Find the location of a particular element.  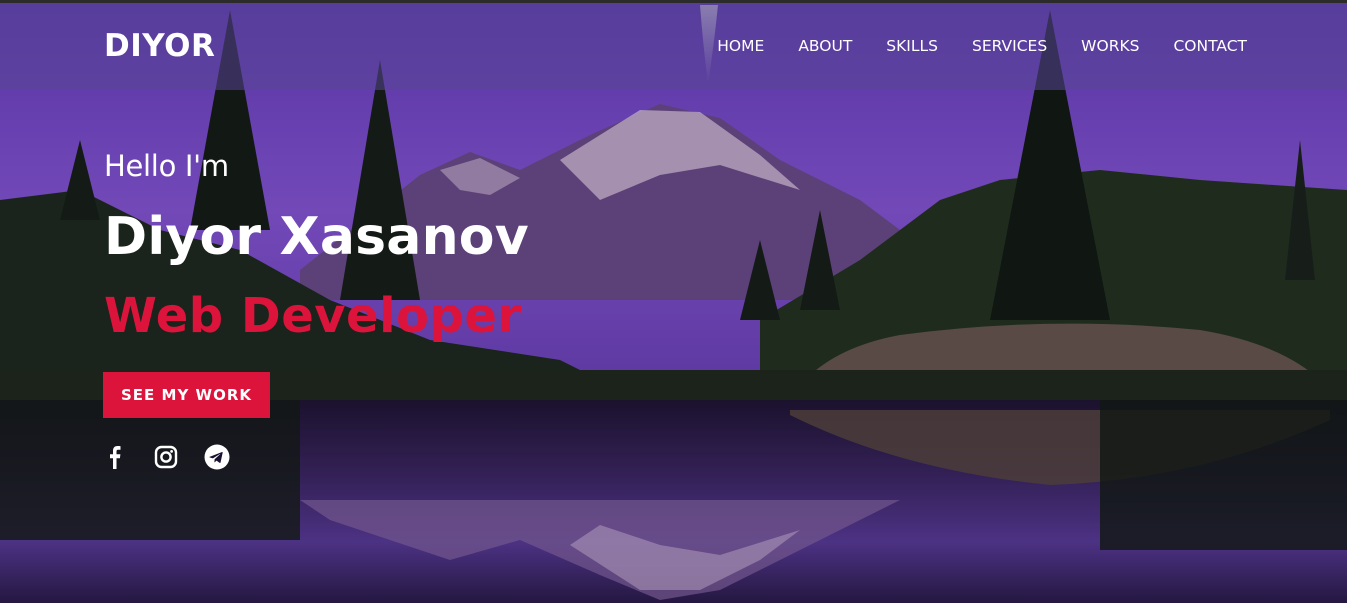

social-links is located at coordinates (165, 456).